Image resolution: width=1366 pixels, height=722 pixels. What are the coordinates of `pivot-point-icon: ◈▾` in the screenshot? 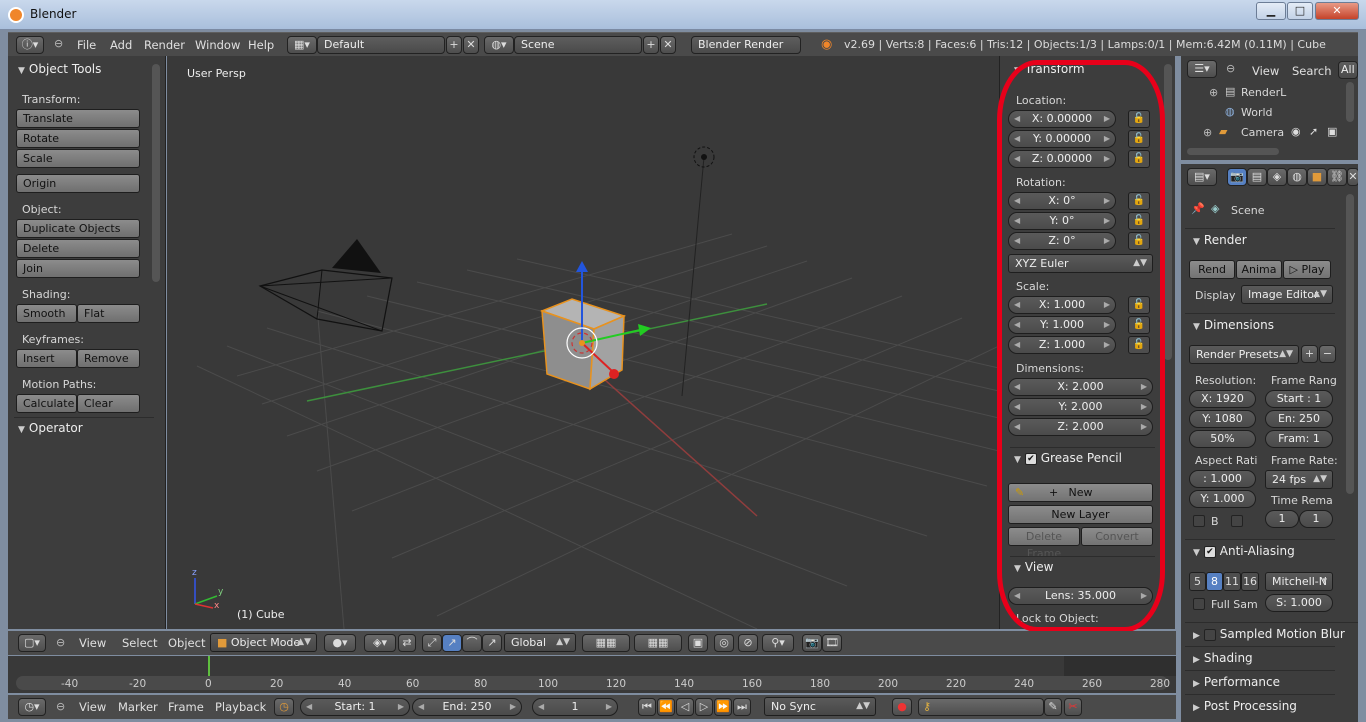 It's located at (380, 643).